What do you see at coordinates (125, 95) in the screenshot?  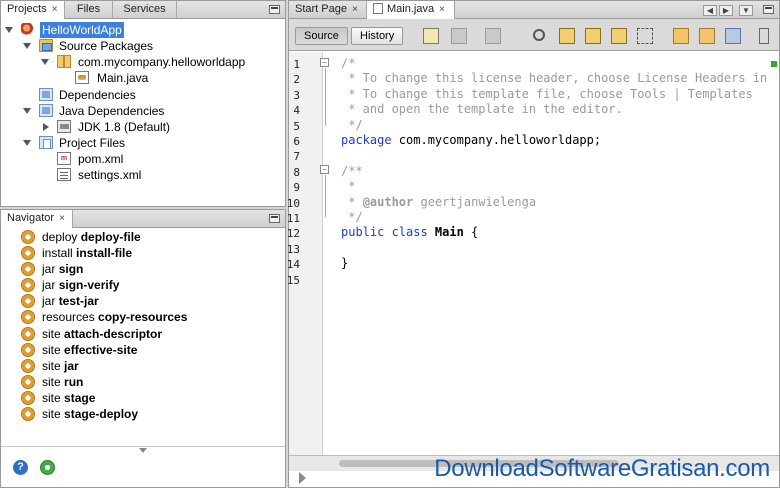 I see `tree-item-dependencies: Dependencies` at bounding box center [125, 95].